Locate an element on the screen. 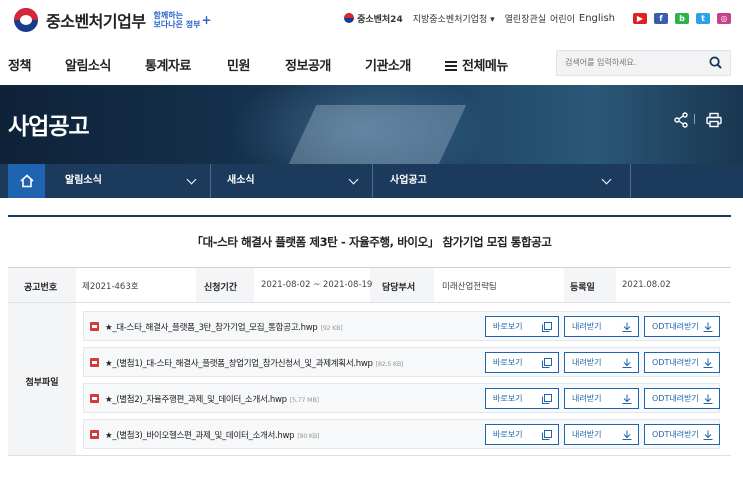  link-mss24: 중소벤처24 is located at coordinates (373, 18).